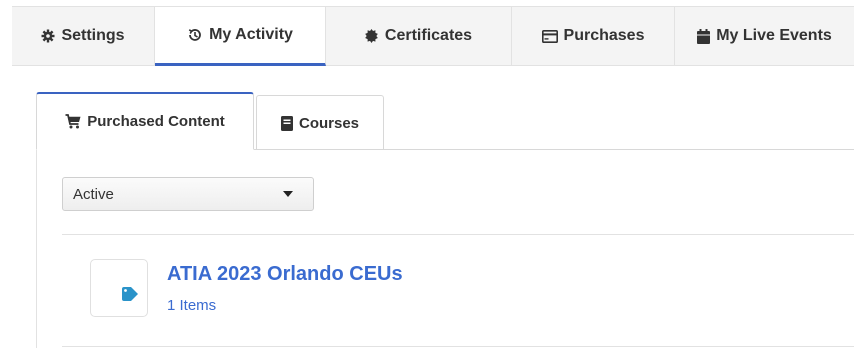 The height and width of the screenshot is (348, 854). I want to click on status-filter-select: Active, so click(188, 194).